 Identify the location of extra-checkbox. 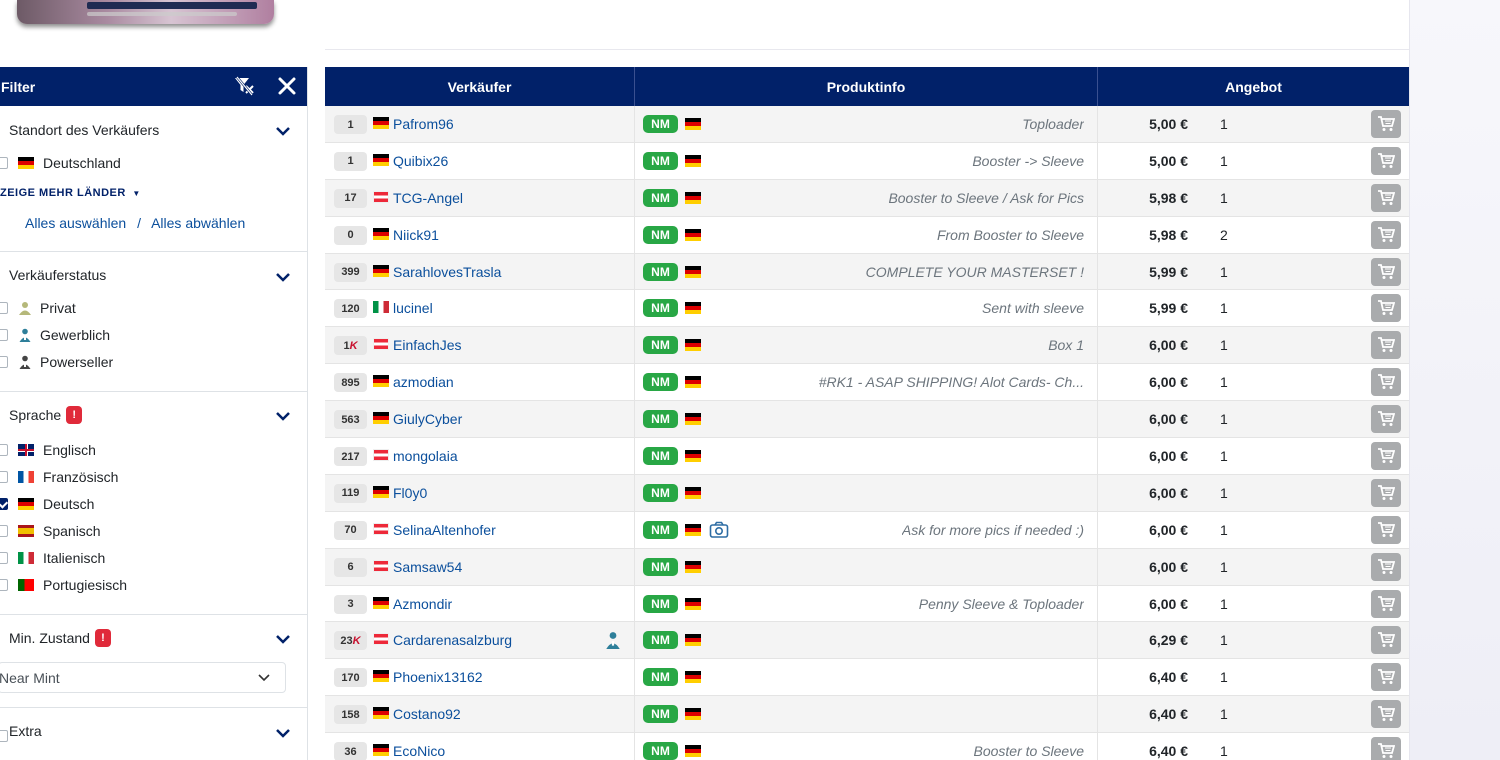
(4, 736).